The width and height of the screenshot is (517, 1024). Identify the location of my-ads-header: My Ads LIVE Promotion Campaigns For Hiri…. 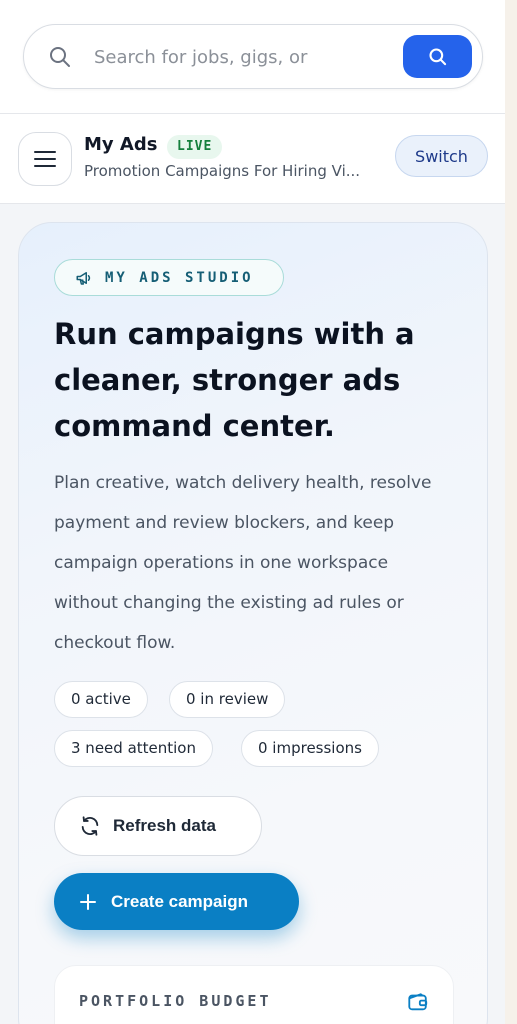
(252, 159).